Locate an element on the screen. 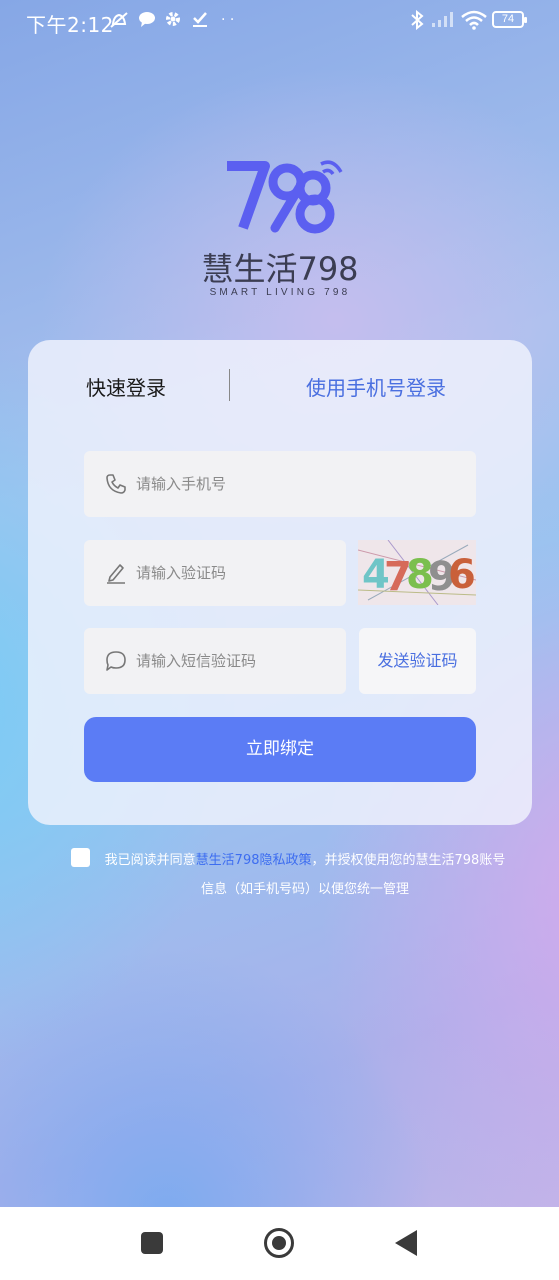 The width and height of the screenshot is (559, 1280). pencil-icon is located at coordinates (116, 573).